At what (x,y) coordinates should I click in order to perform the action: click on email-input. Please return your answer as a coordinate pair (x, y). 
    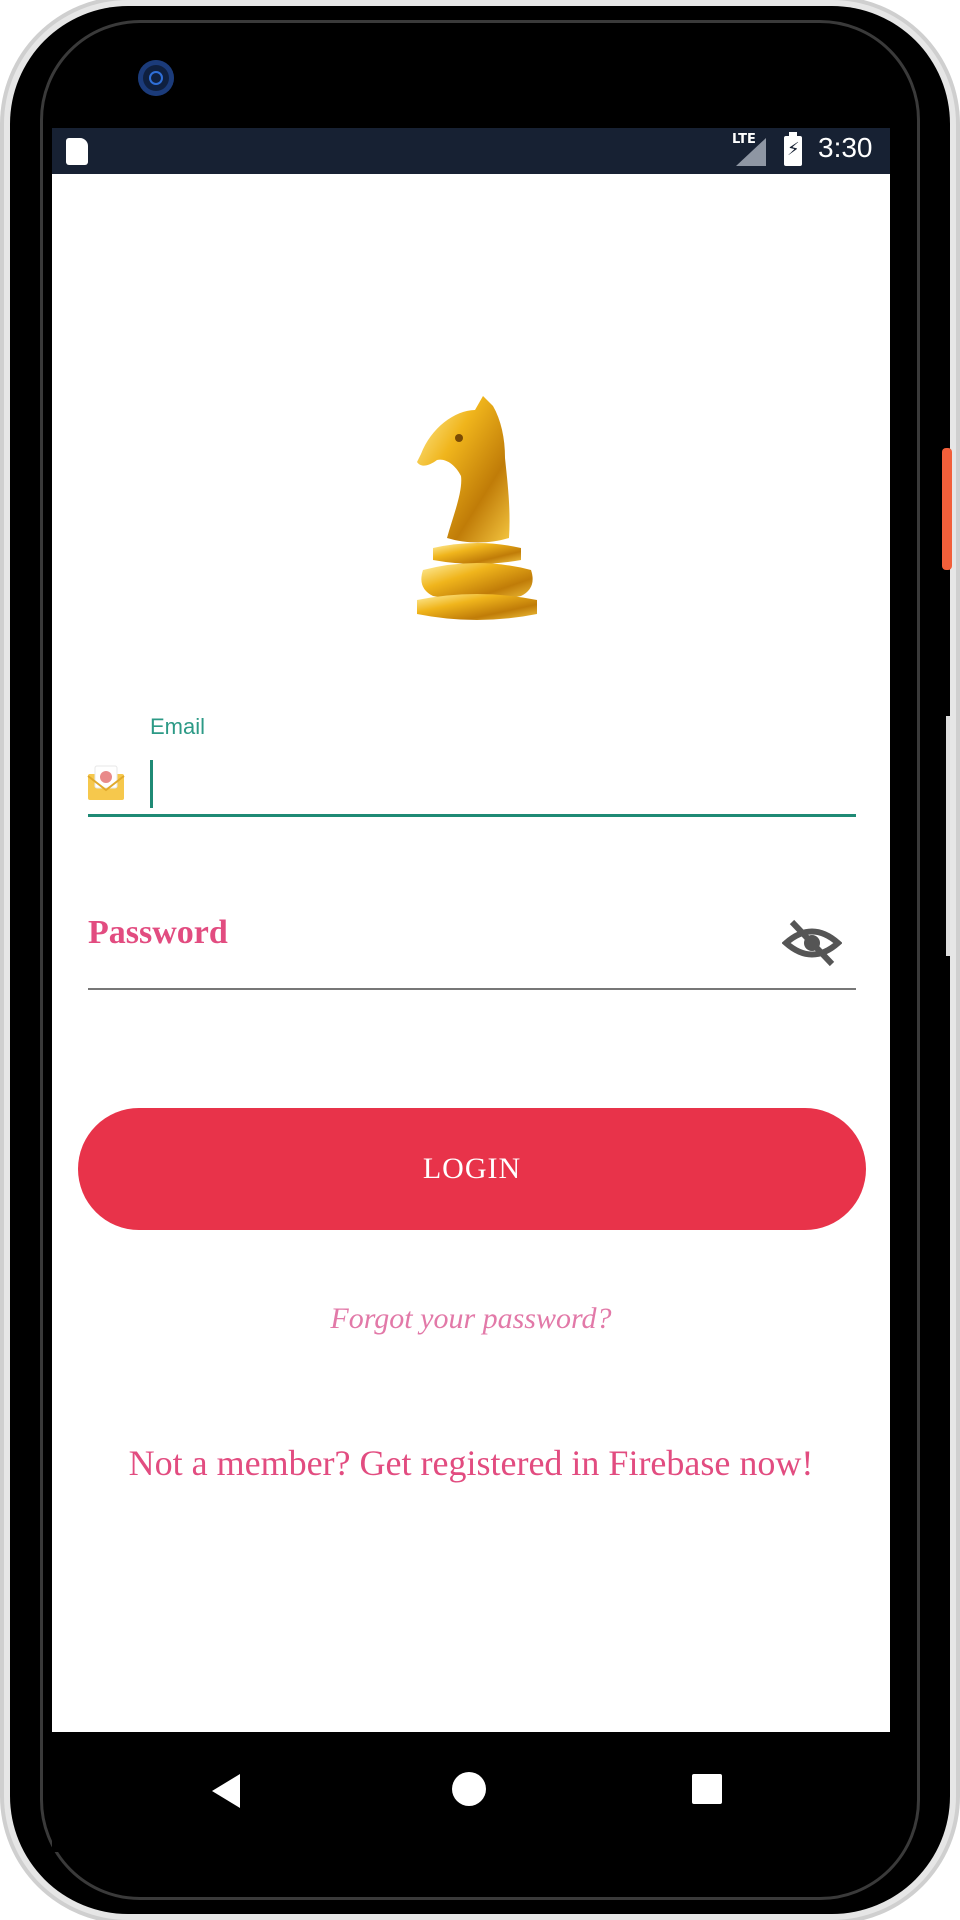
    Looking at the image, I should click on (514, 785).